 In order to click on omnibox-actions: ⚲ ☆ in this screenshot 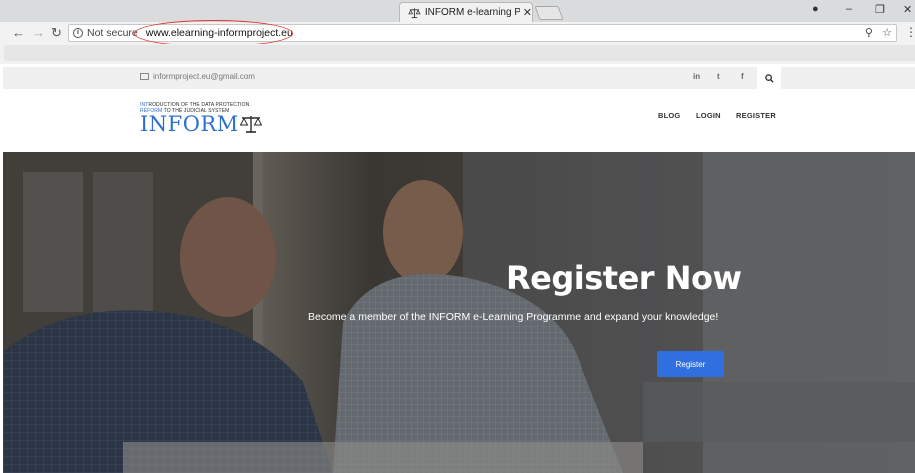, I will do `click(878, 32)`.